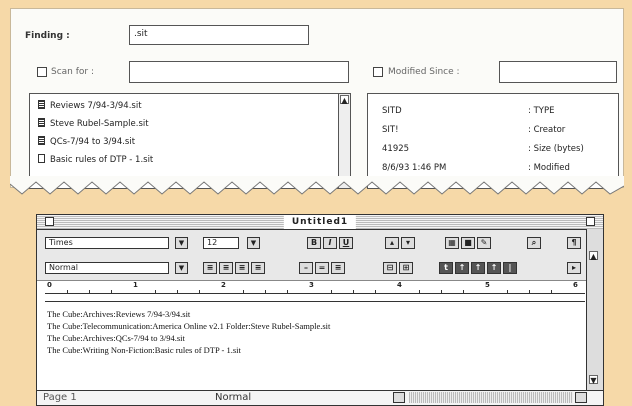 This screenshot has width=632, height=406. What do you see at coordinates (258, 268) in the screenshot?
I see `justify-button: ≡` at bounding box center [258, 268].